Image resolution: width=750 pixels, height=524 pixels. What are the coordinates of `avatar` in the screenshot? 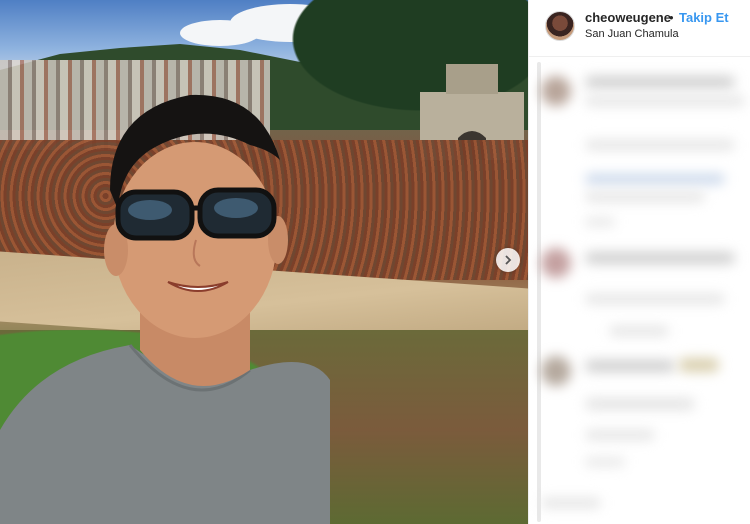 It's located at (560, 26).